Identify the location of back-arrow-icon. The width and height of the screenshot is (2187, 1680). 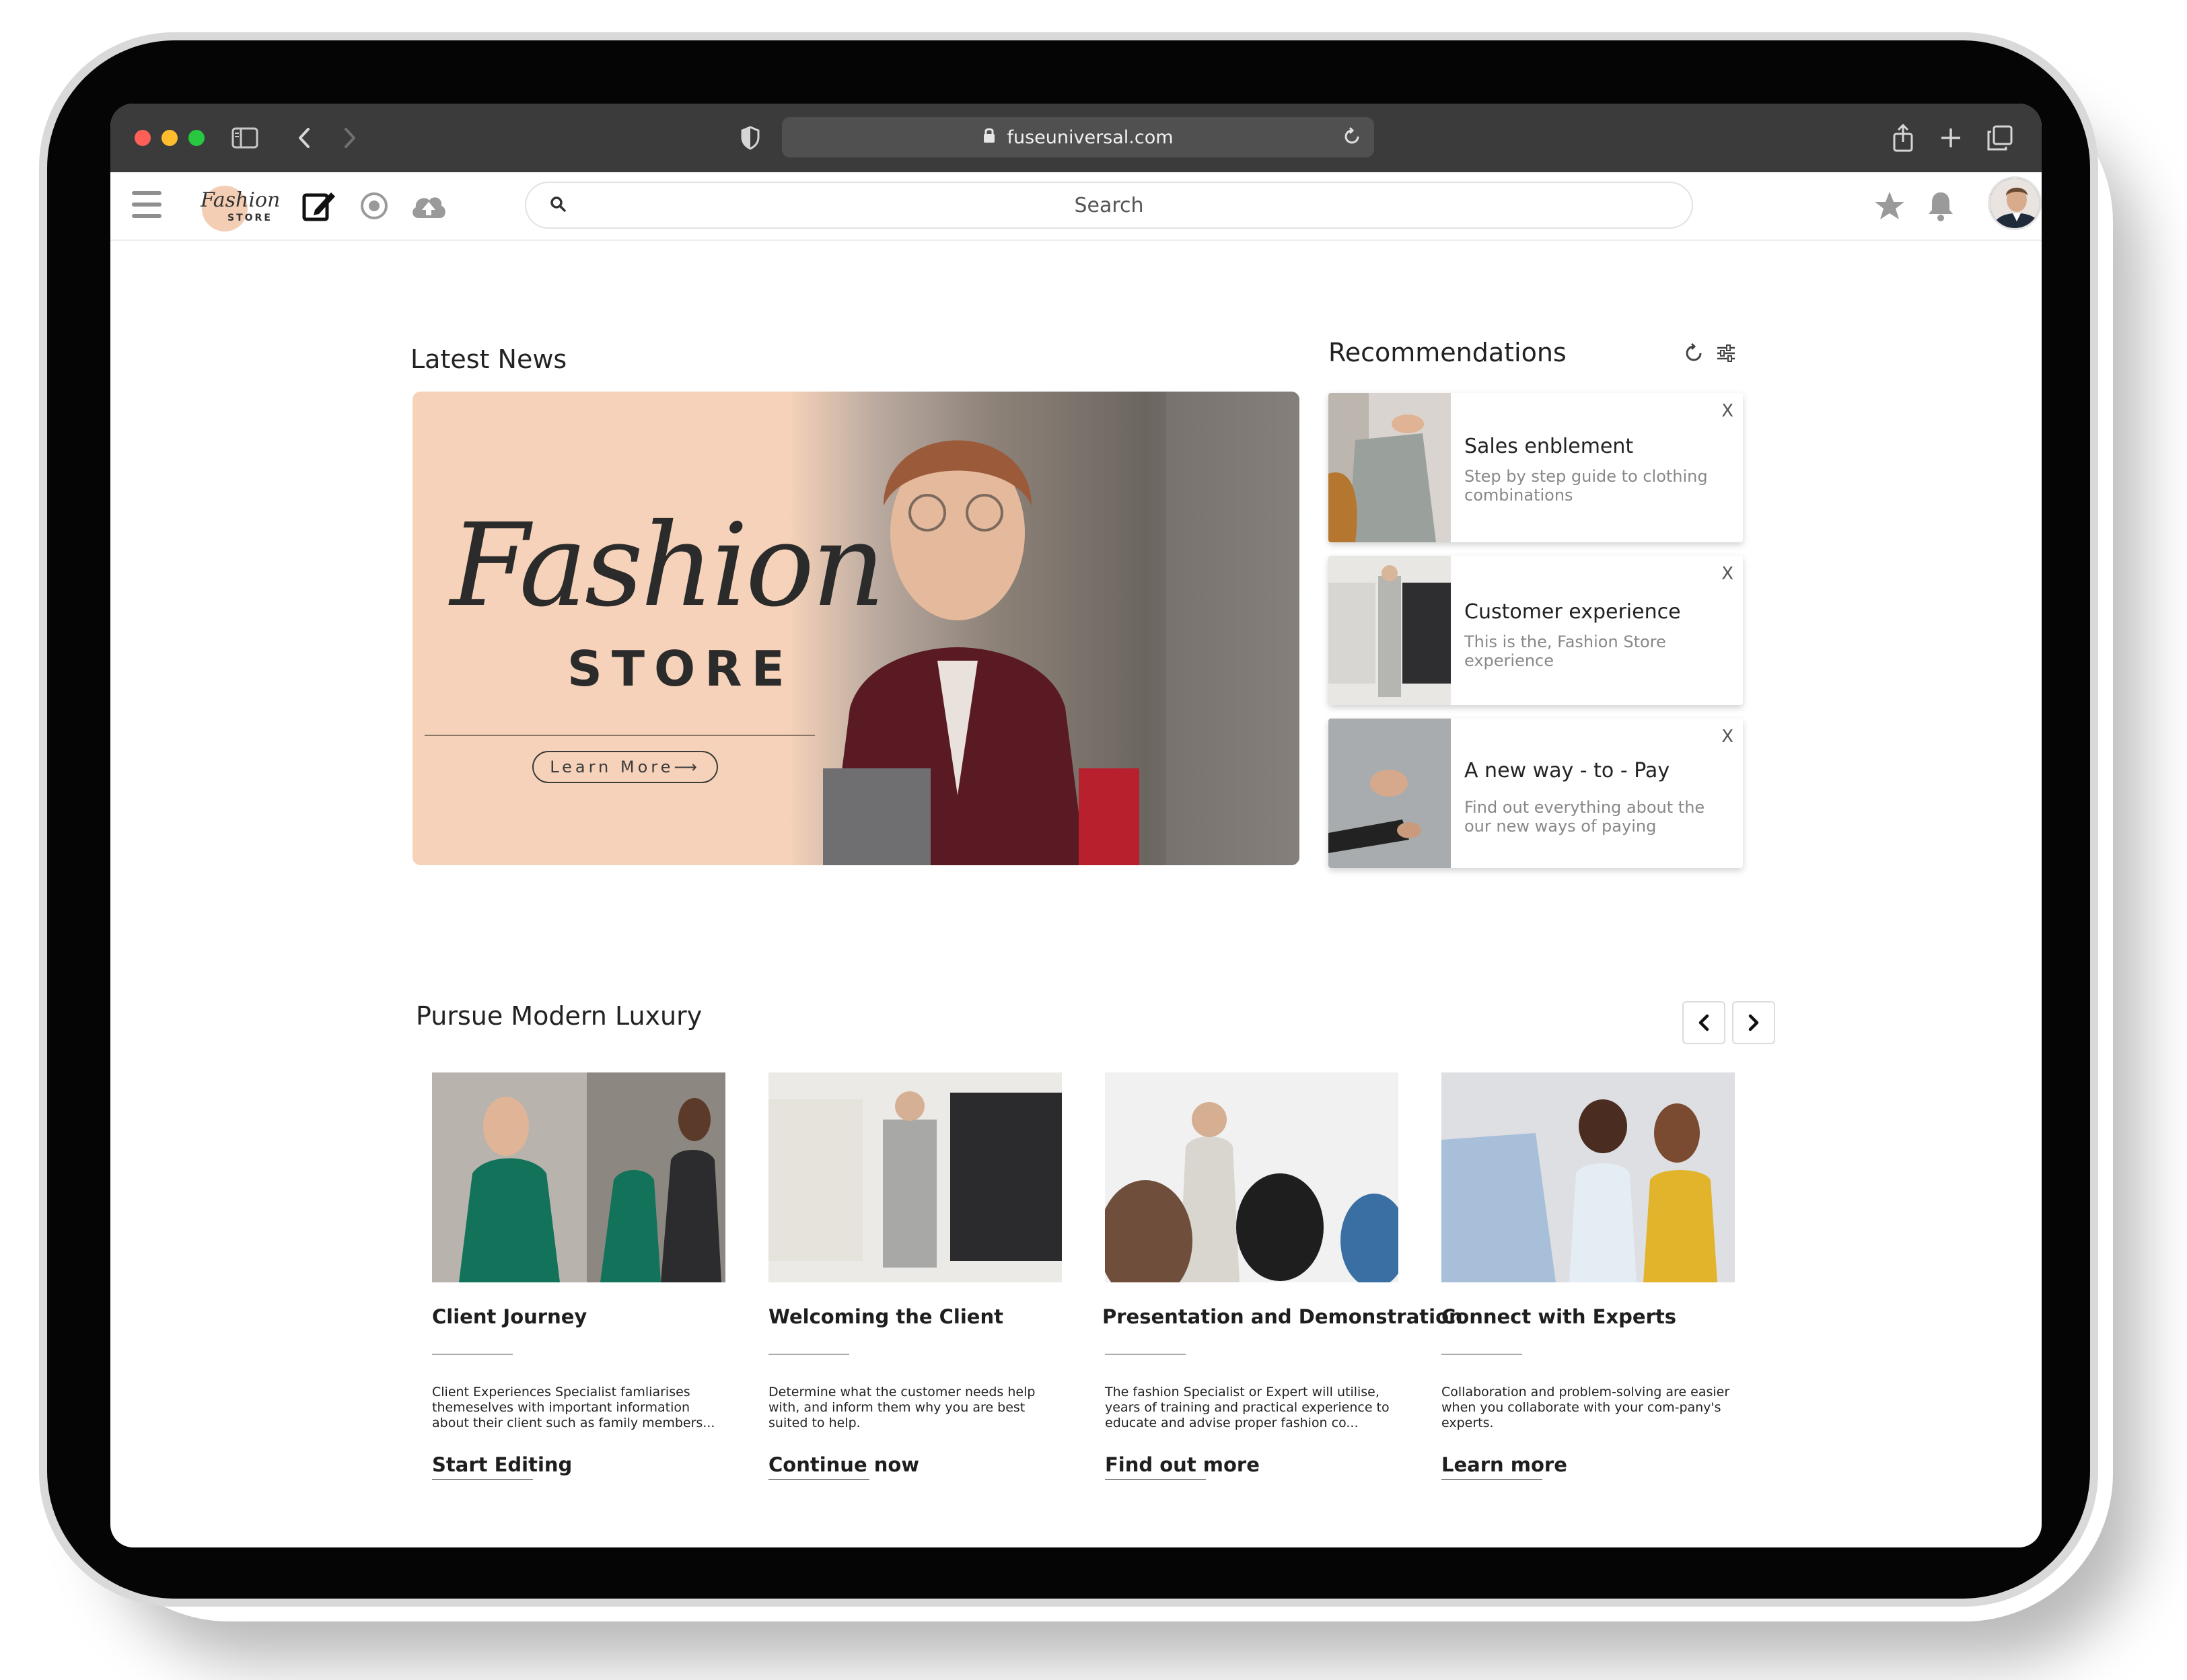
(304, 138).